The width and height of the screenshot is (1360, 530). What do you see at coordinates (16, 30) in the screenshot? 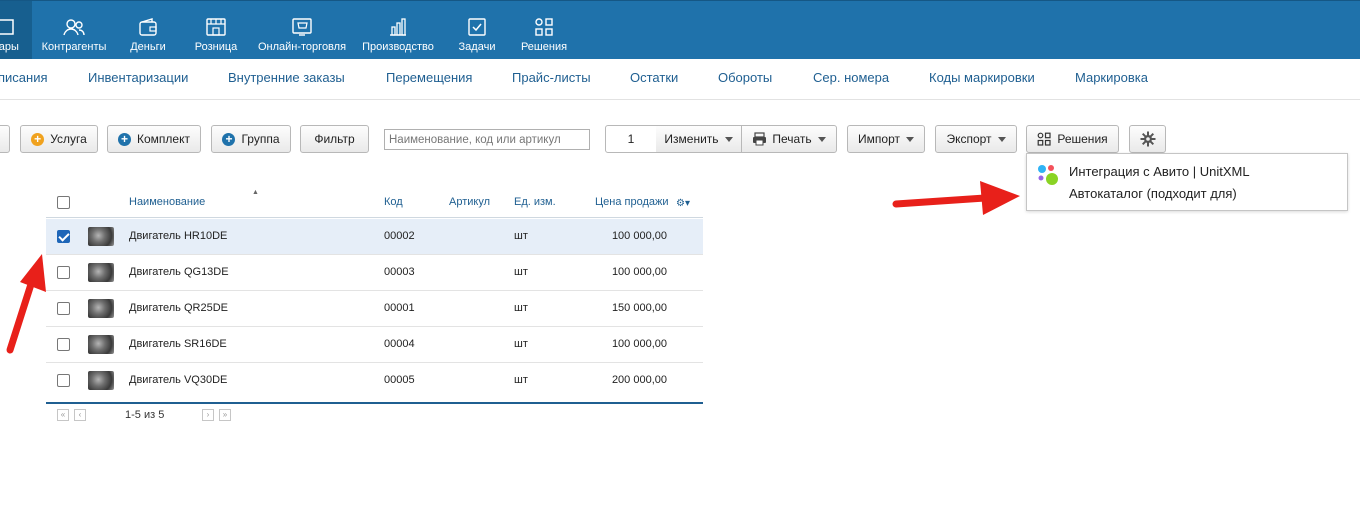
I see `nav-goods: вары` at bounding box center [16, 30].